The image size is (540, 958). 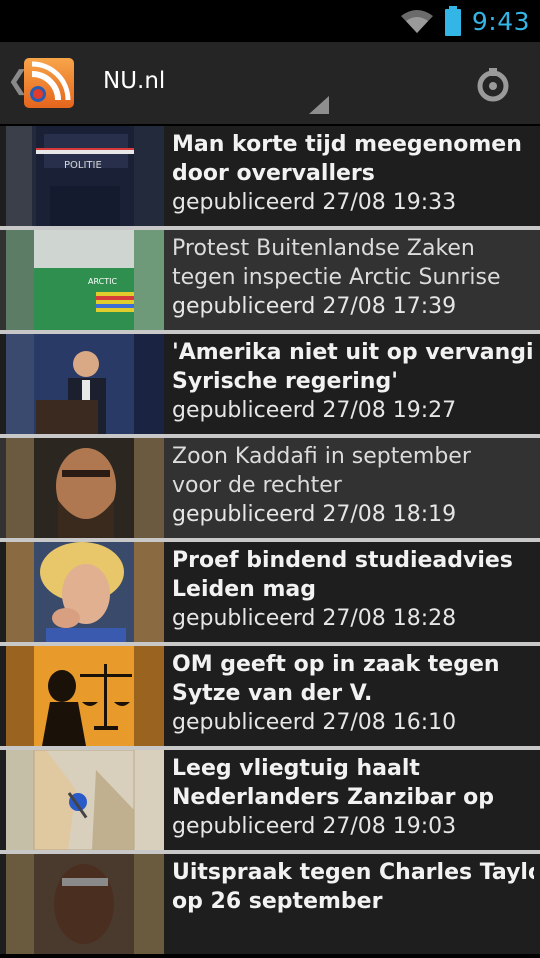 What do you see at coordinates (336, 277) in the screenshot?
I see `article-title-line-2: tegen inspectie Arctic Sunrise` at bounding box center [336, 277].